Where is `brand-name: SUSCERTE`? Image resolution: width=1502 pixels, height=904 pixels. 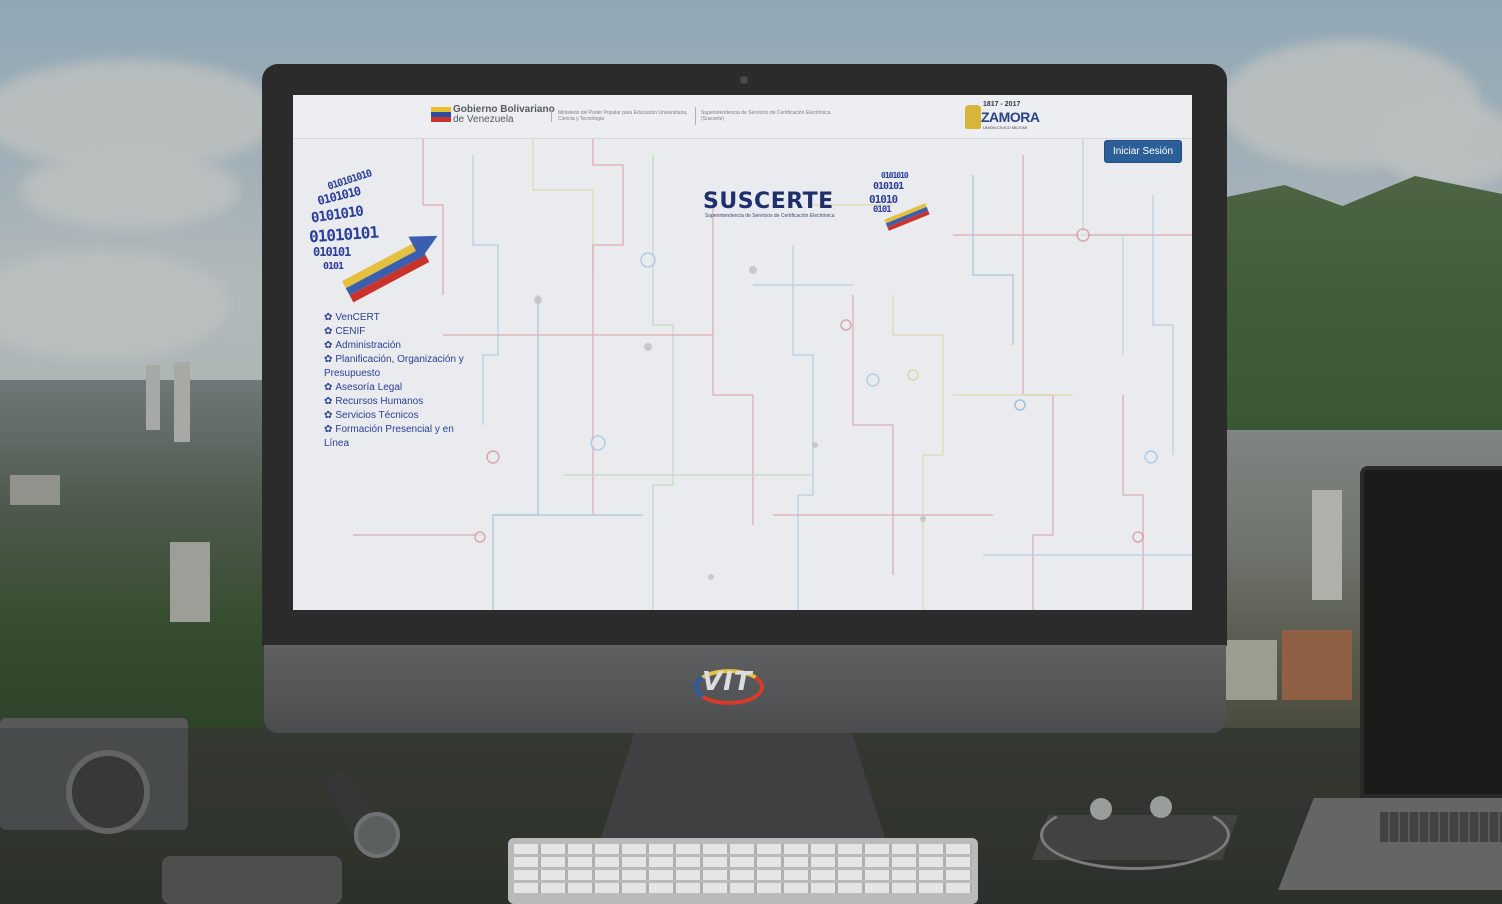
brand-name: SUSCERTE is located at coordinates (768, 201).